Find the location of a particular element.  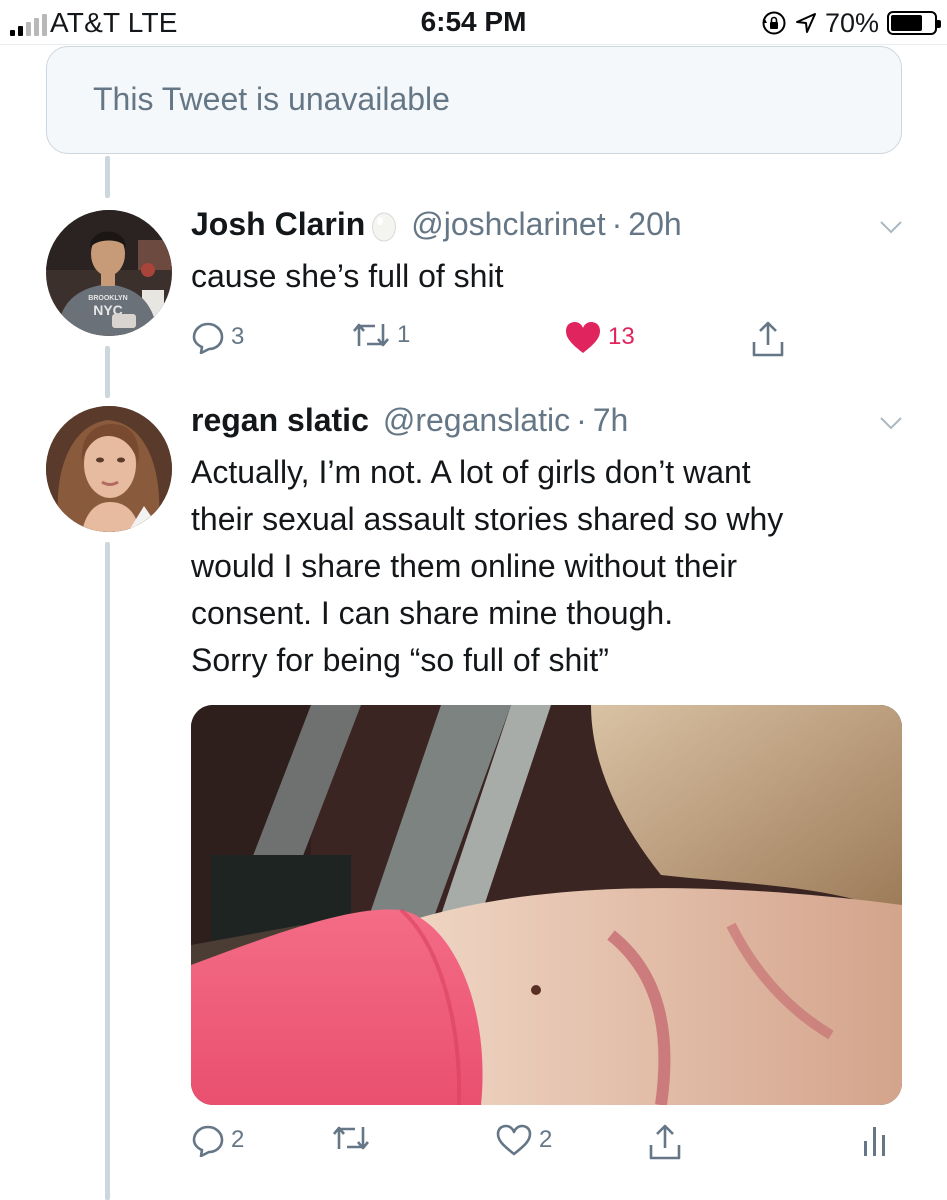

rotation-lock-icon is located at coordinates (774, 23).